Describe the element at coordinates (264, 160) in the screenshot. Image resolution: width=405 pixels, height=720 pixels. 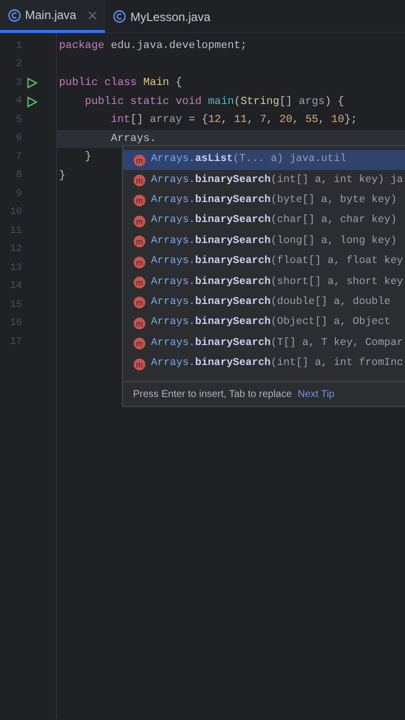
I see `completion-item: m Arrays.asList(T... a) java.util` at that location.